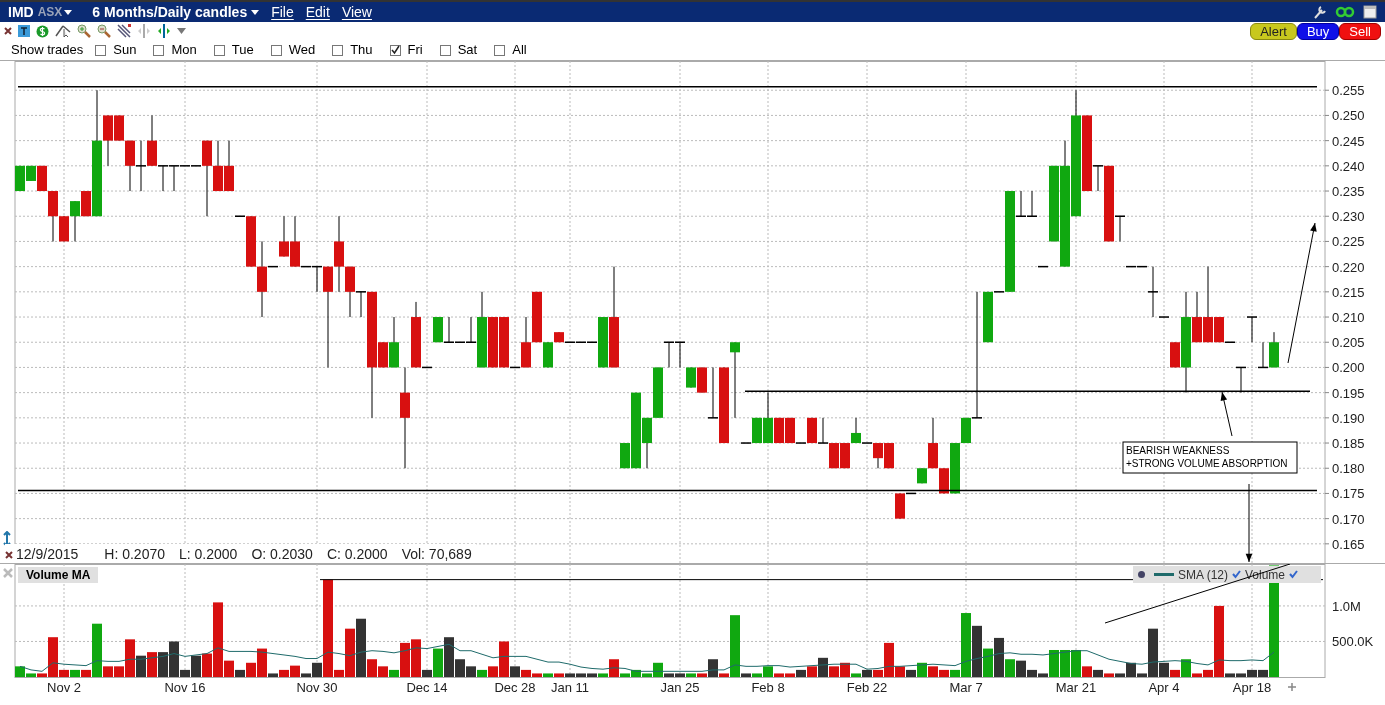 The width and height of the screenshot is (1385, 705). What do you see at coordinates (1348, 292) in the screenshot?
I see `axis-label: 0.215` at bounding box center [1348, 292].